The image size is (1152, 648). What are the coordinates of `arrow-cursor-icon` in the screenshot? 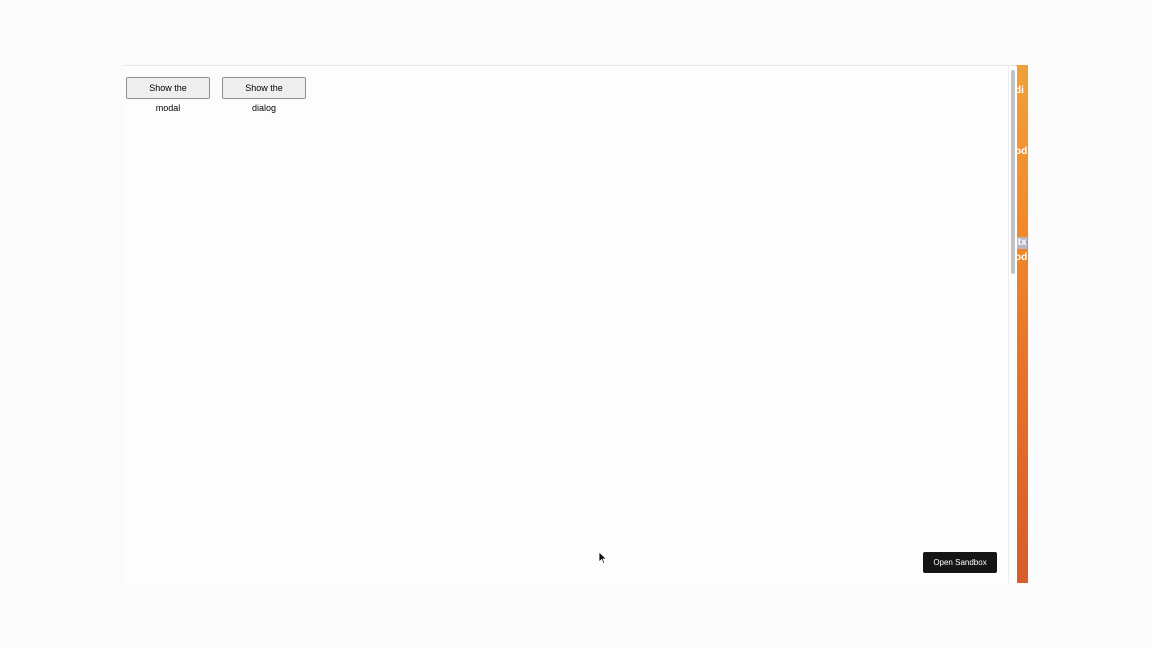 It's located at (603, 558).